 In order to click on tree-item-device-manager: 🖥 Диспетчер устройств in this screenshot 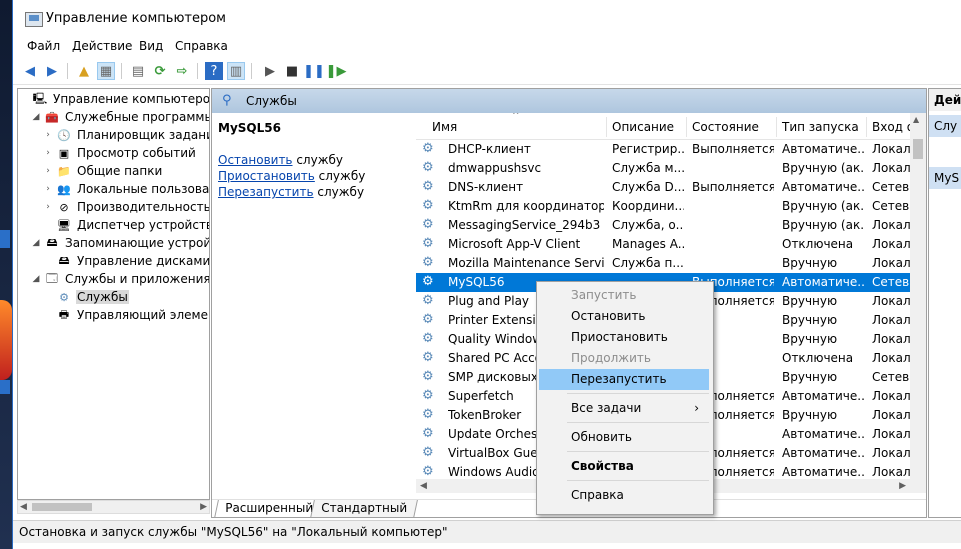, I will do `click(125, 225)`.